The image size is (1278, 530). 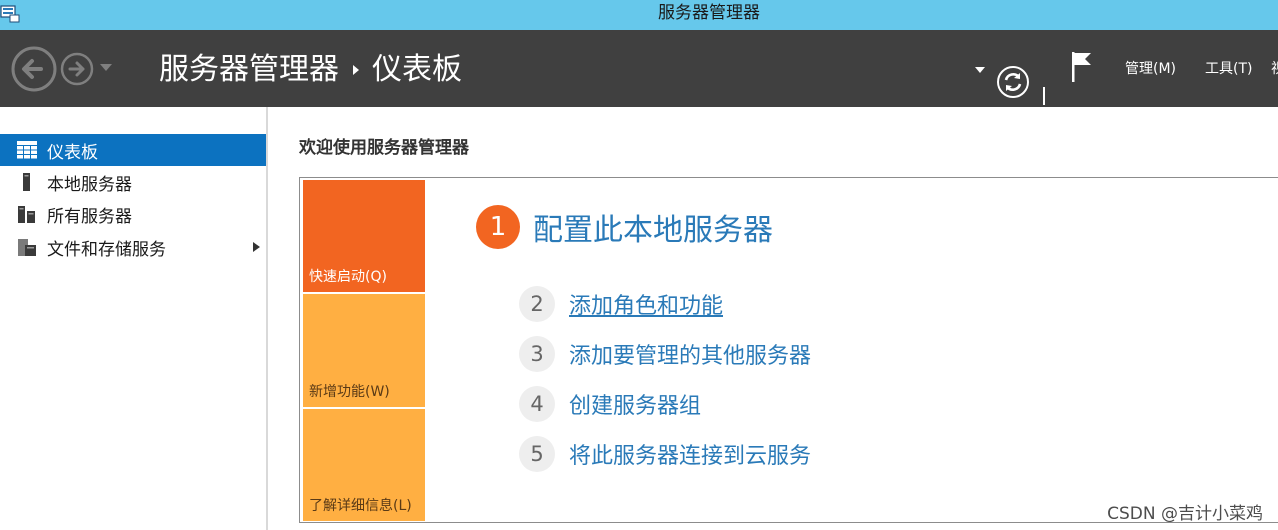 I want to click on header-divider, so click(x=1044, y=96).